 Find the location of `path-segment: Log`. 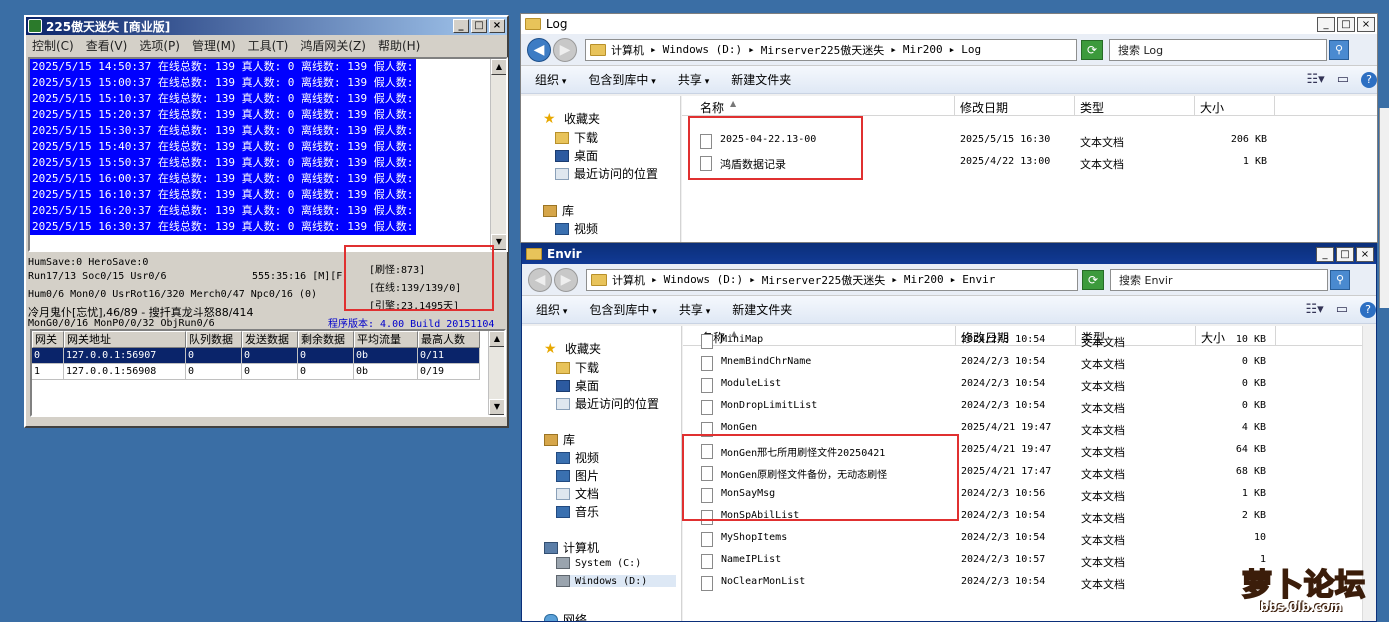

path-segment: Log is located at coordinates (971, 49).